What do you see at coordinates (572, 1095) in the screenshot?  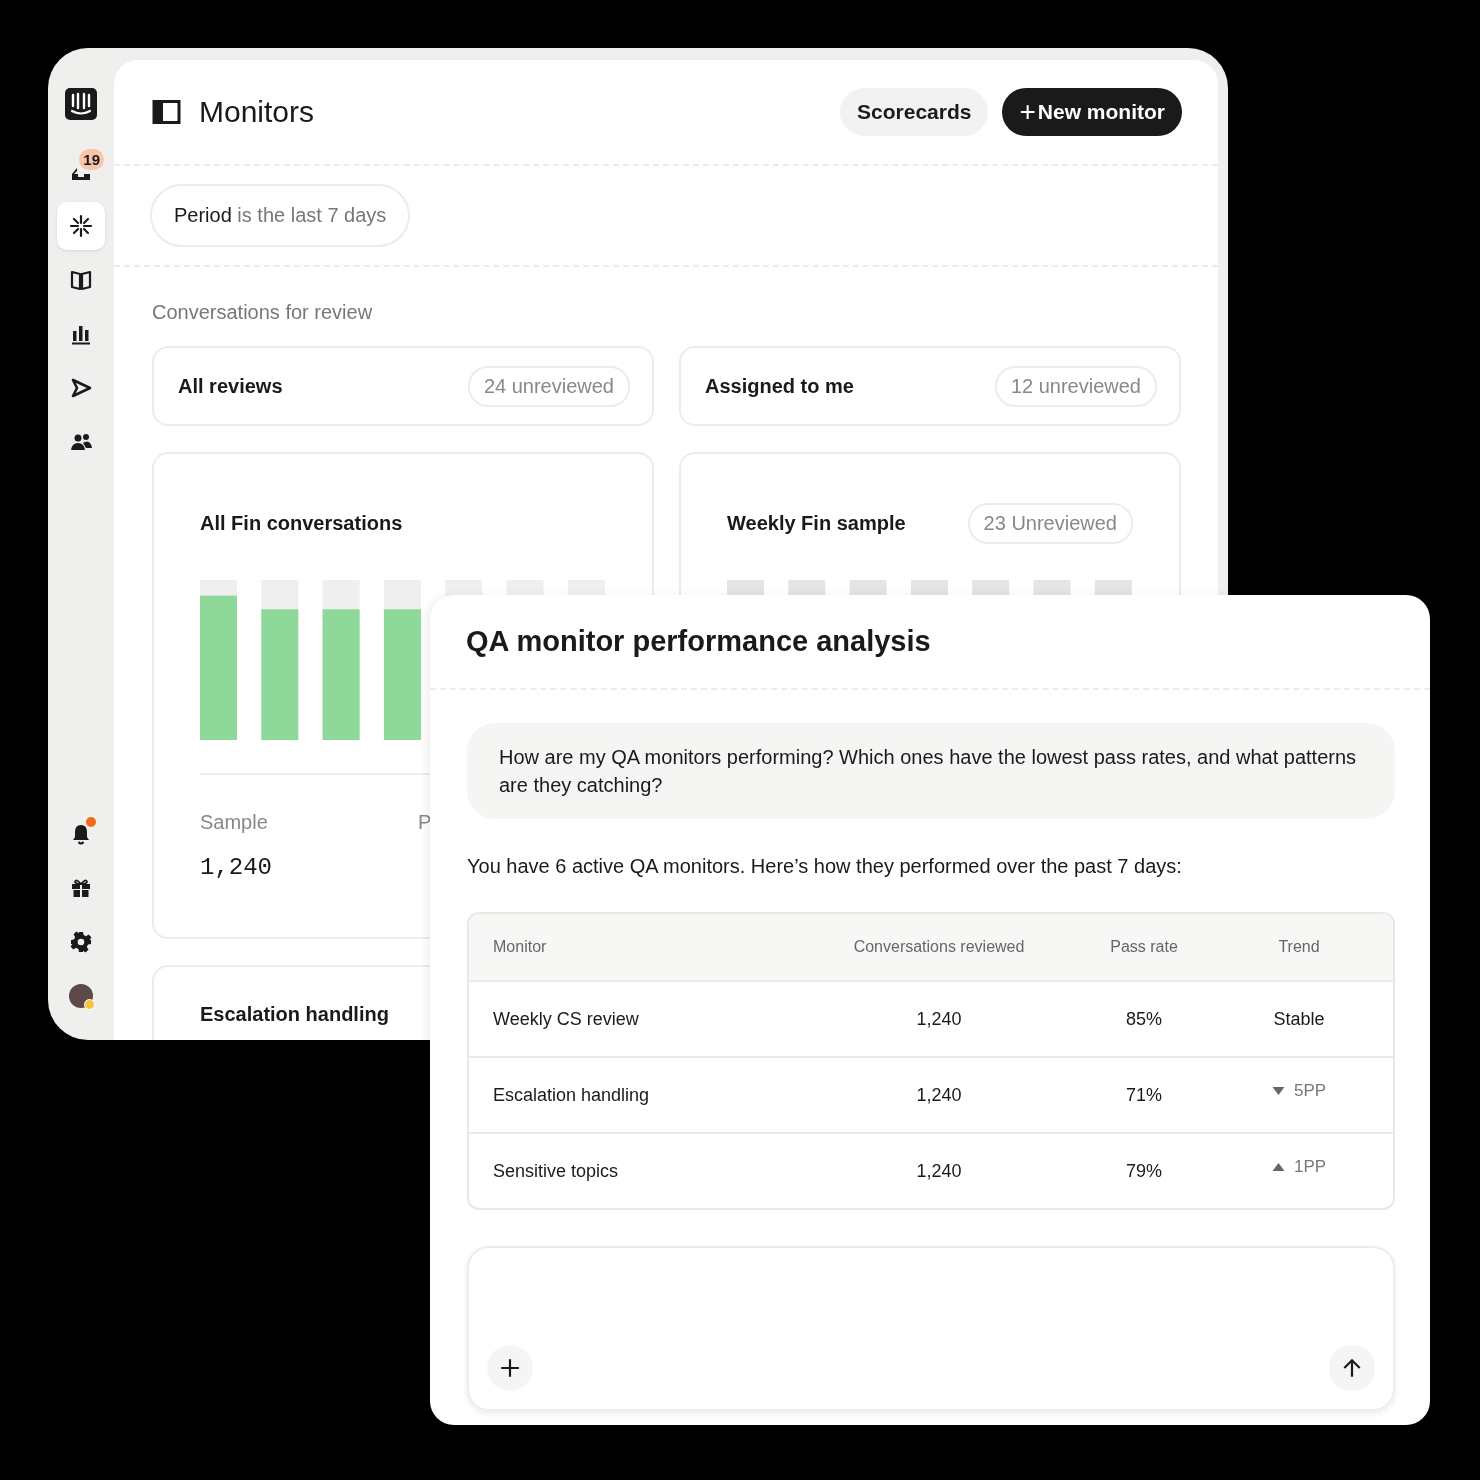 I see `table-cell-text: Escalation handling` at bounding box center [572, 1095].